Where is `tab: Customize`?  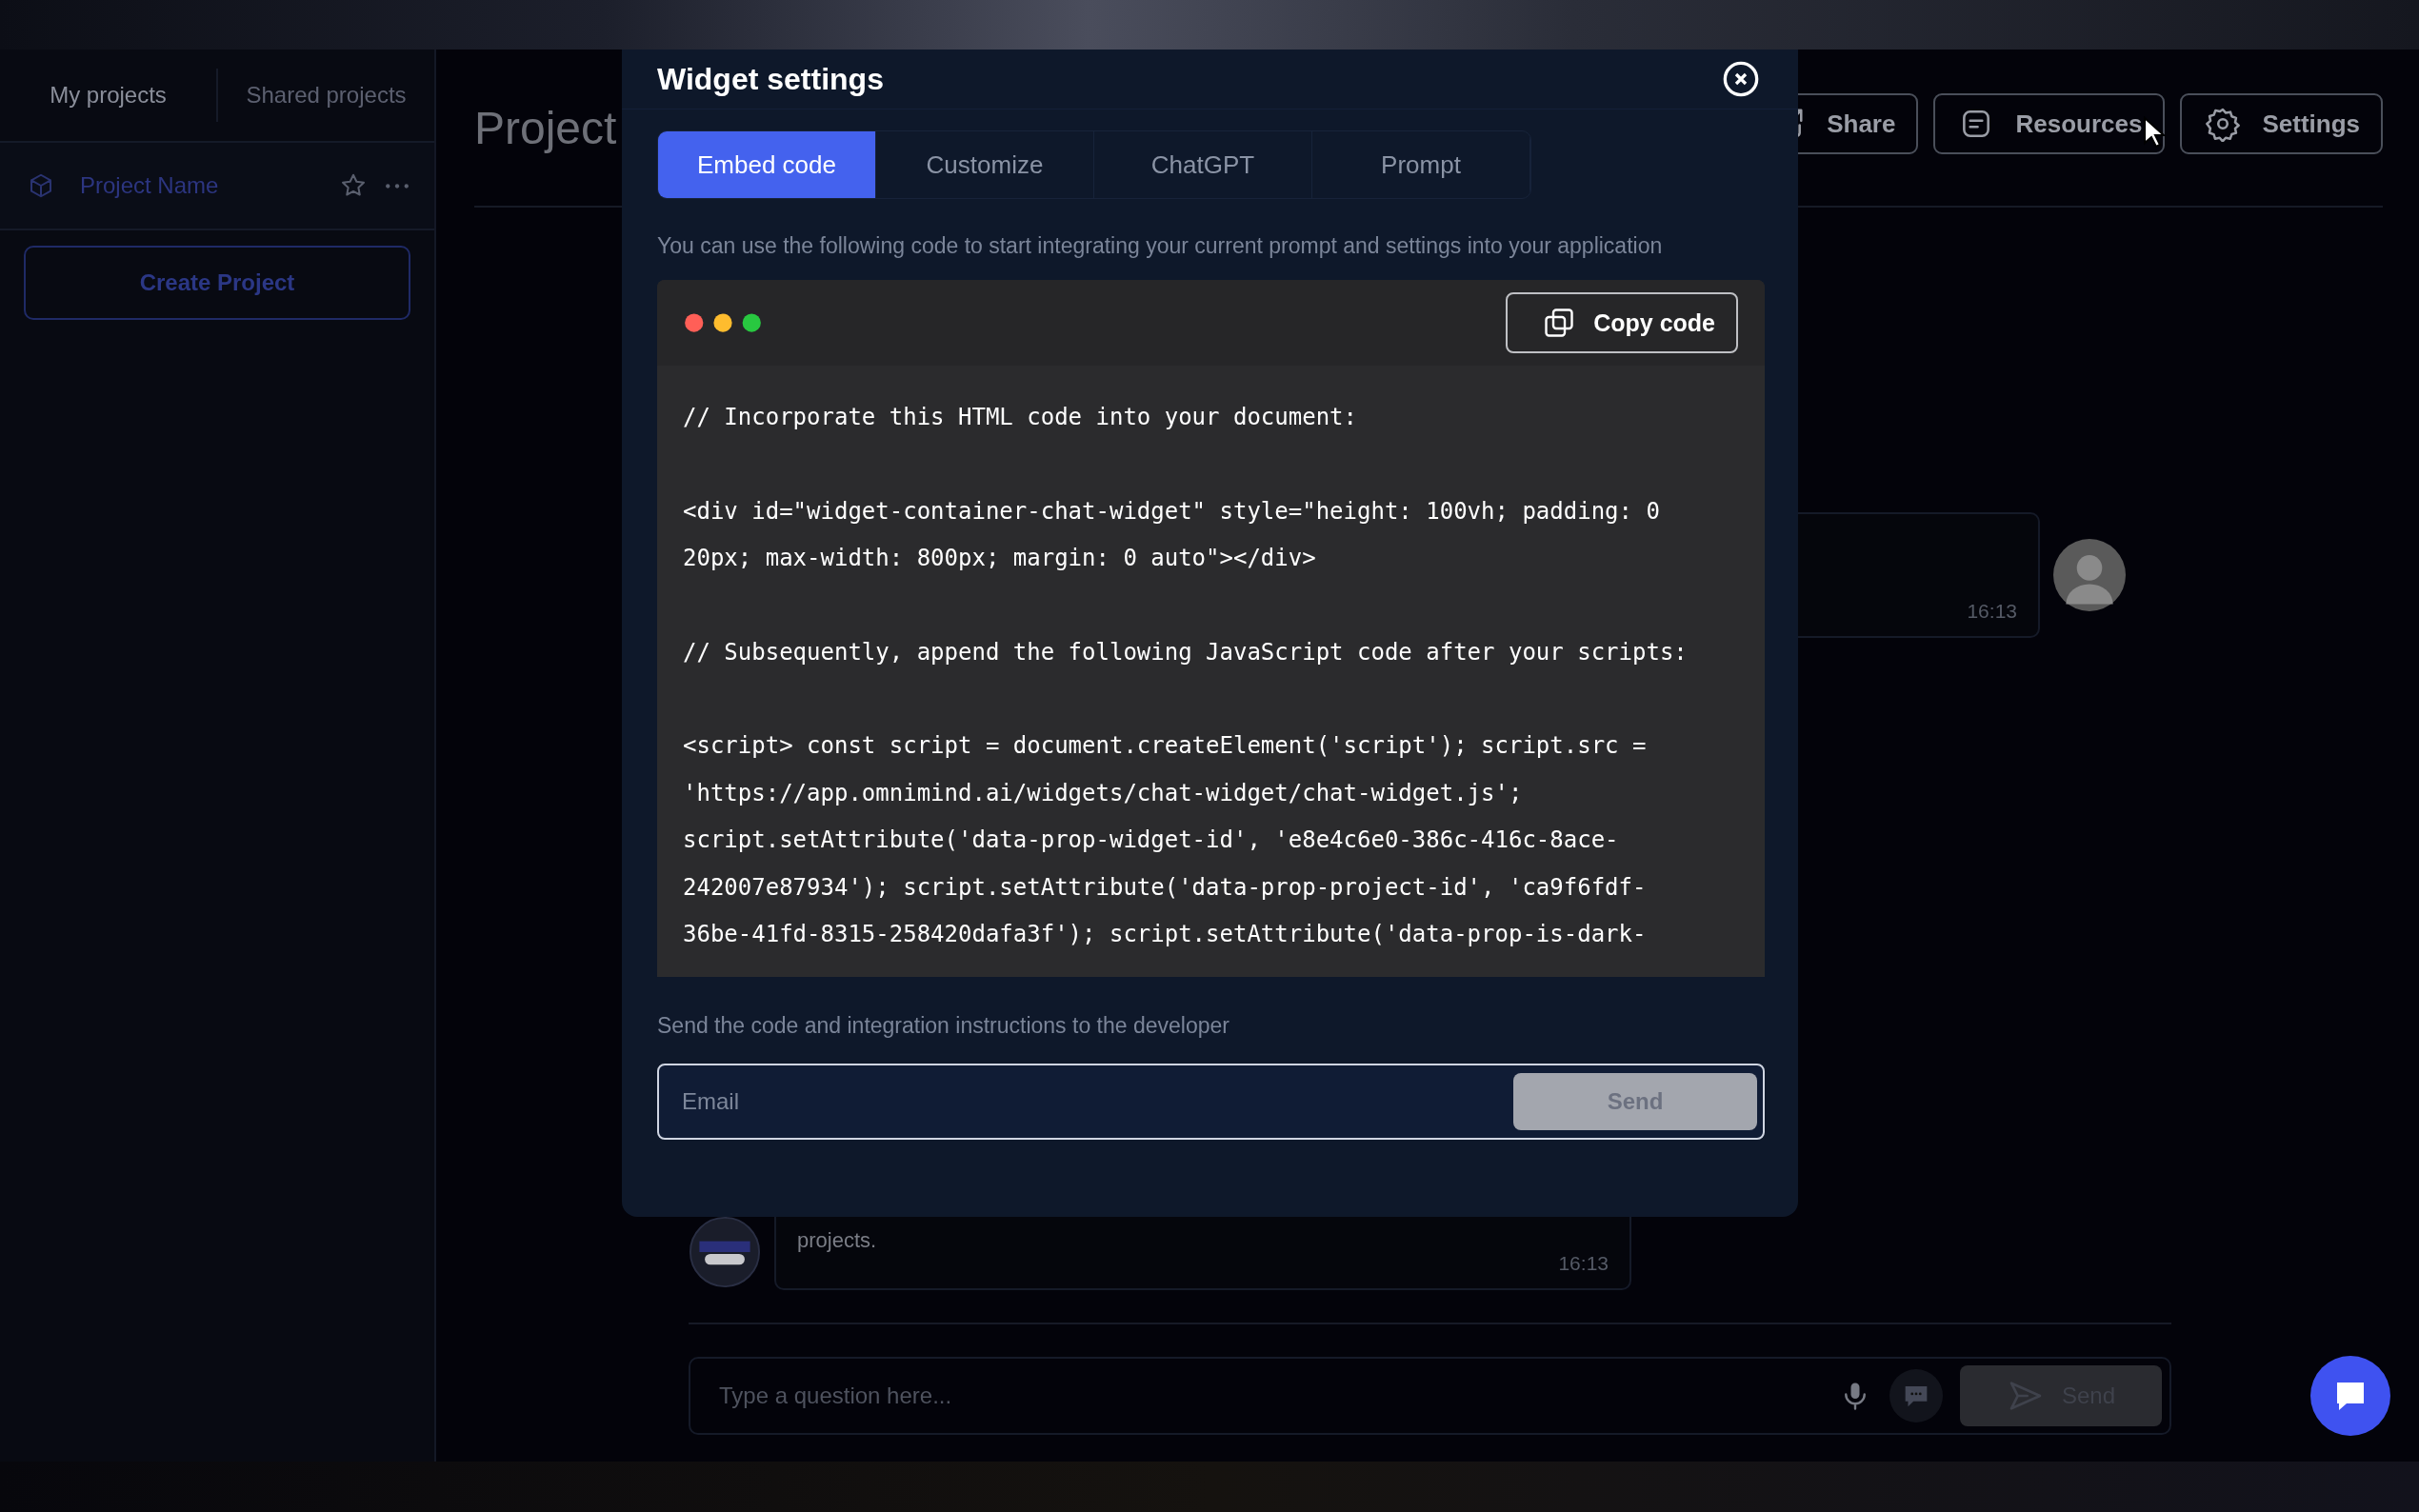
tab: Customize is located at coordinates (985, 164).